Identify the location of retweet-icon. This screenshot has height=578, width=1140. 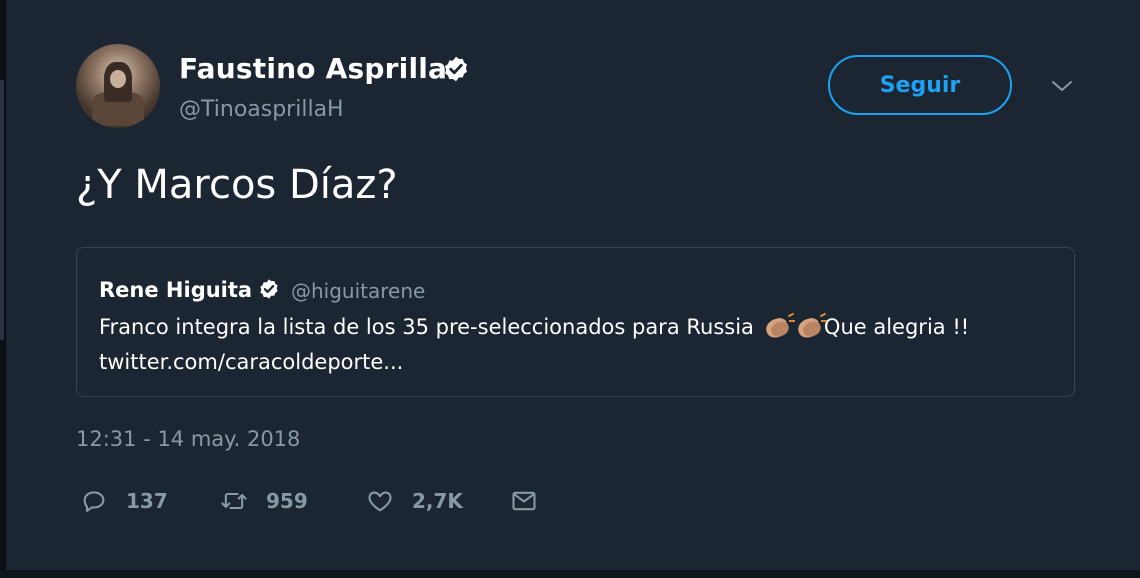
(234, 501).